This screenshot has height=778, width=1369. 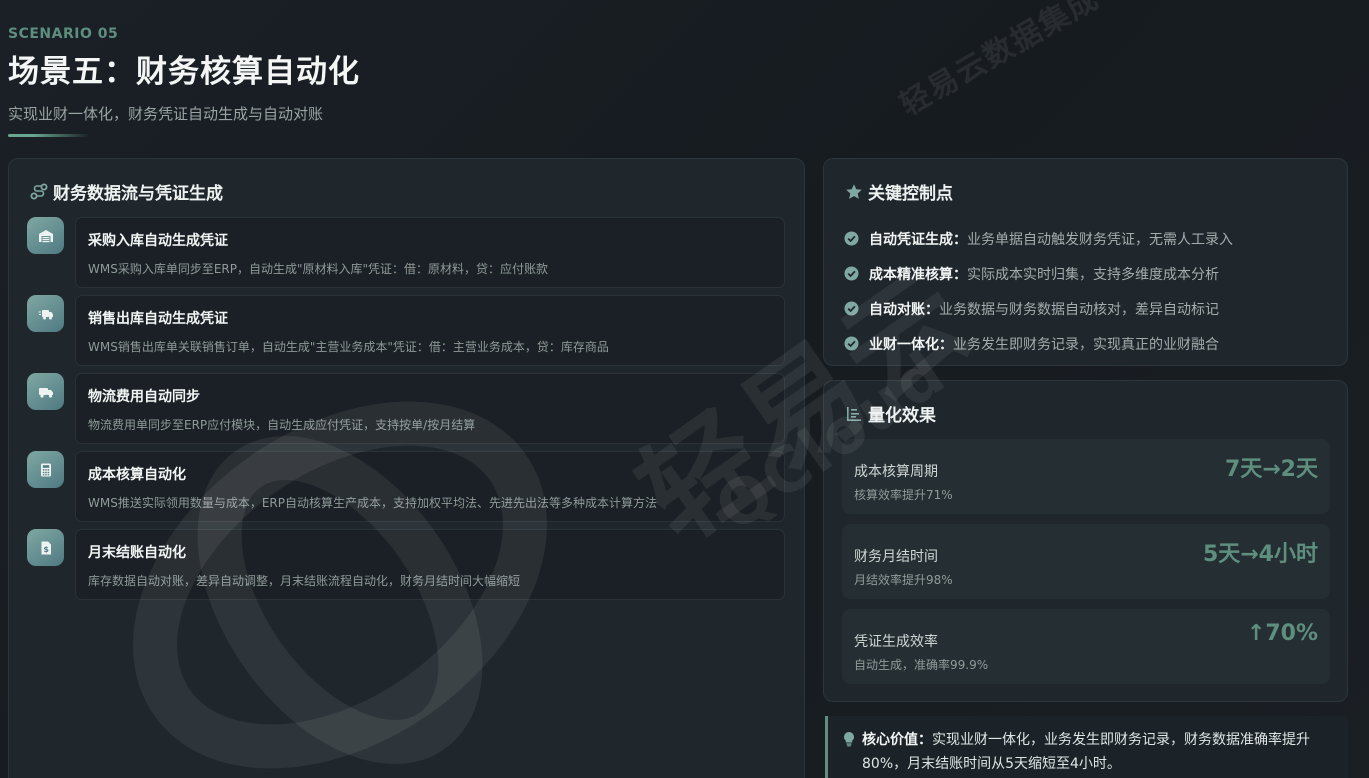 What do you see at coordinates (144, 397) in the screenshot?
I see `flow-item-title: 物流费用自动同步` at bounding box center [144, 397].